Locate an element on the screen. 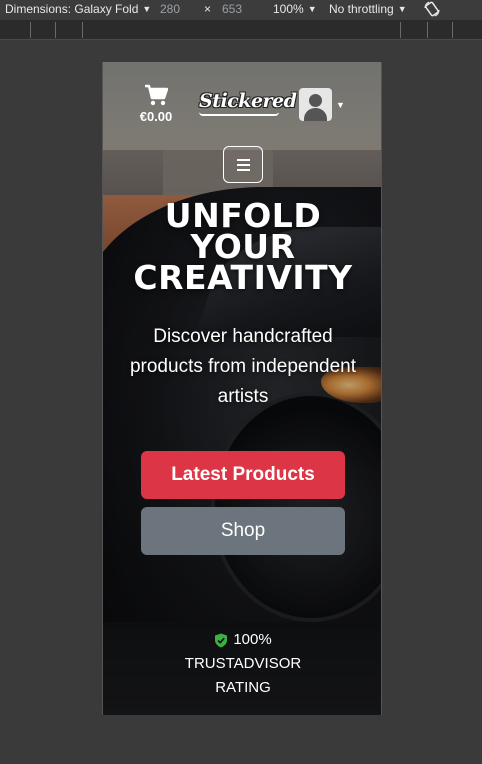 This screenshot has height=764, width=482. throttling-label: No throttling is located at coordinates (361, 9).